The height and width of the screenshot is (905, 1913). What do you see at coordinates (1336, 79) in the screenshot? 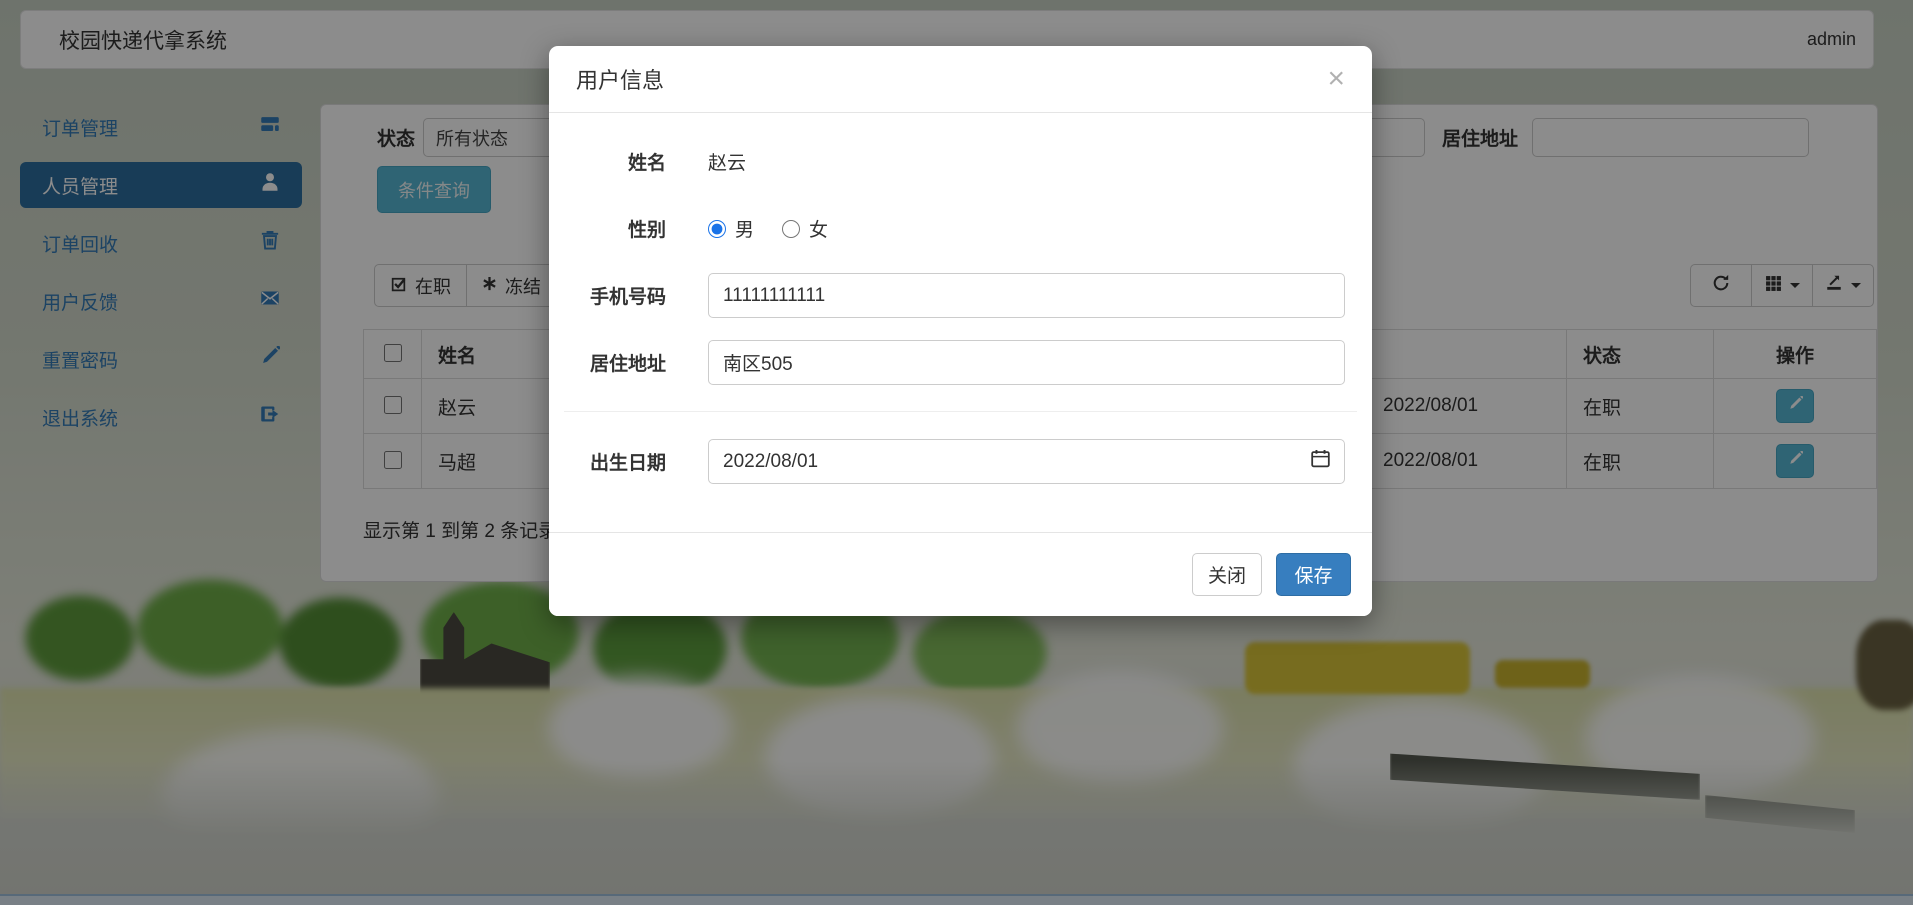
I see `close-icon: ×` at bounding box center [1336, 79].